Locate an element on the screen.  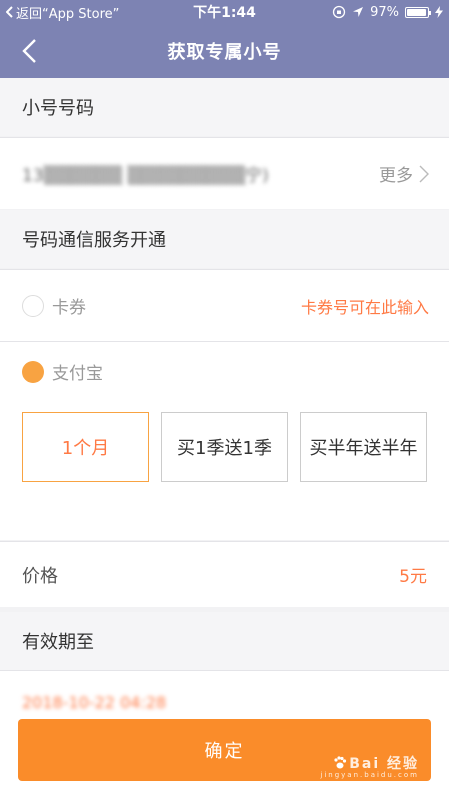
confirm-button: 确定 Bai 经验 jingyan.baidu.com is located at coordinates (224, 750).